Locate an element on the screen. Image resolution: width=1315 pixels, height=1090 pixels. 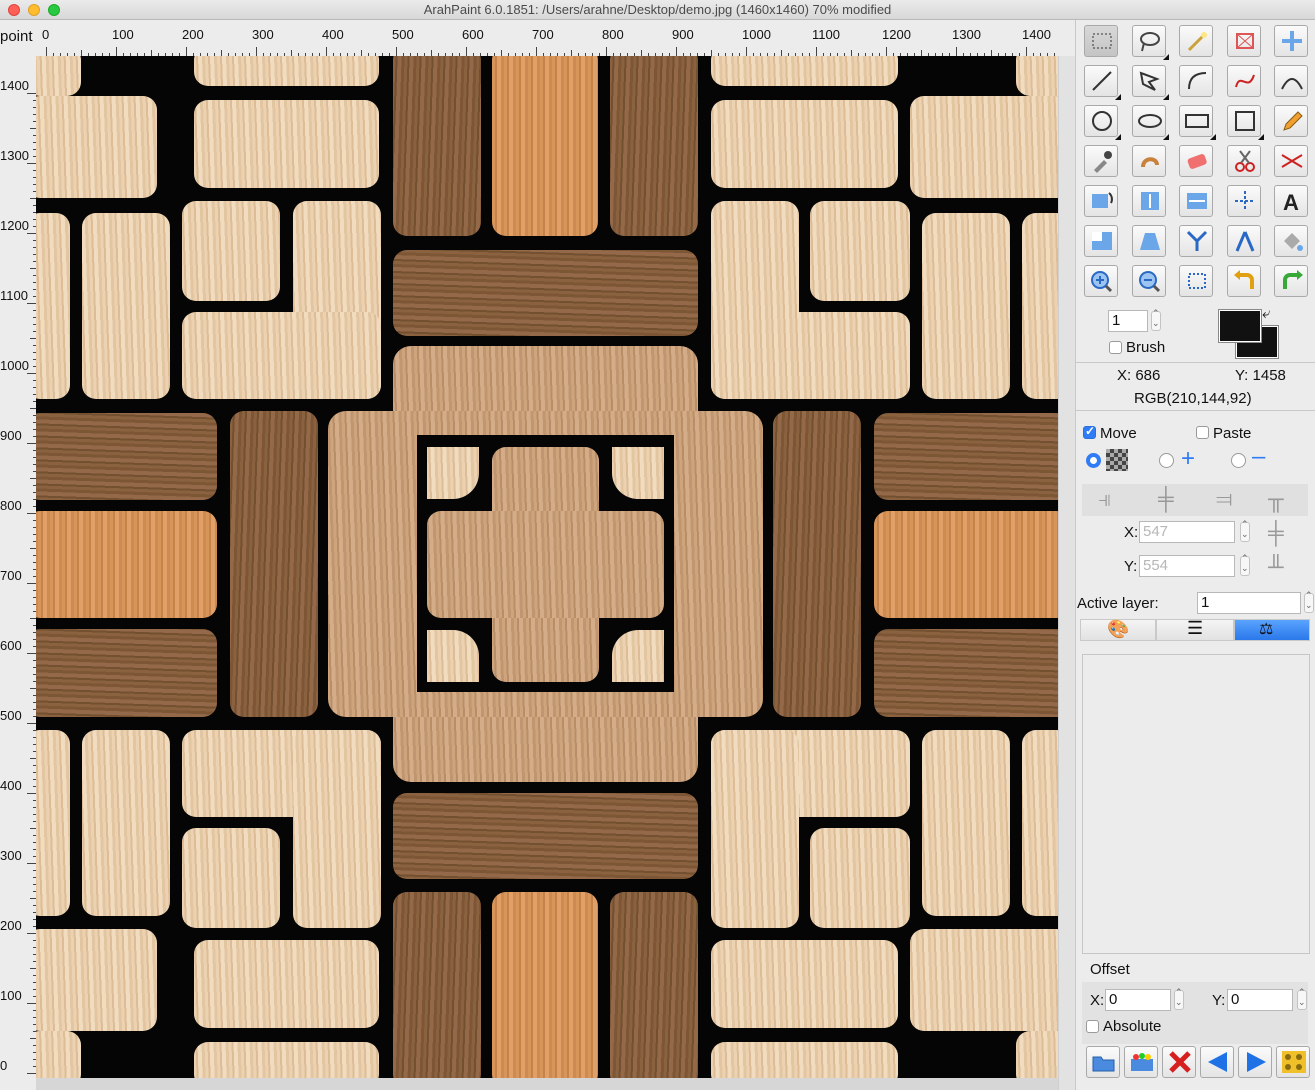
bezier-edit-tool is located at coordinates (1291, 81).